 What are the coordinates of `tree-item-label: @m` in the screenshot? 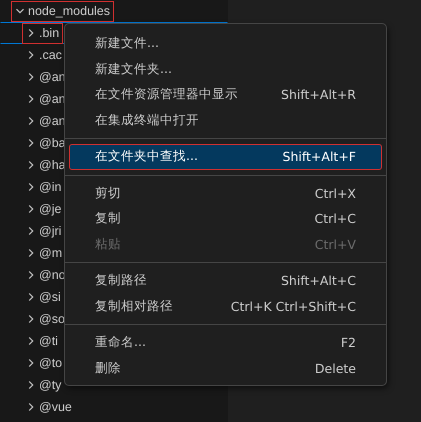 It's located at (44, 253).